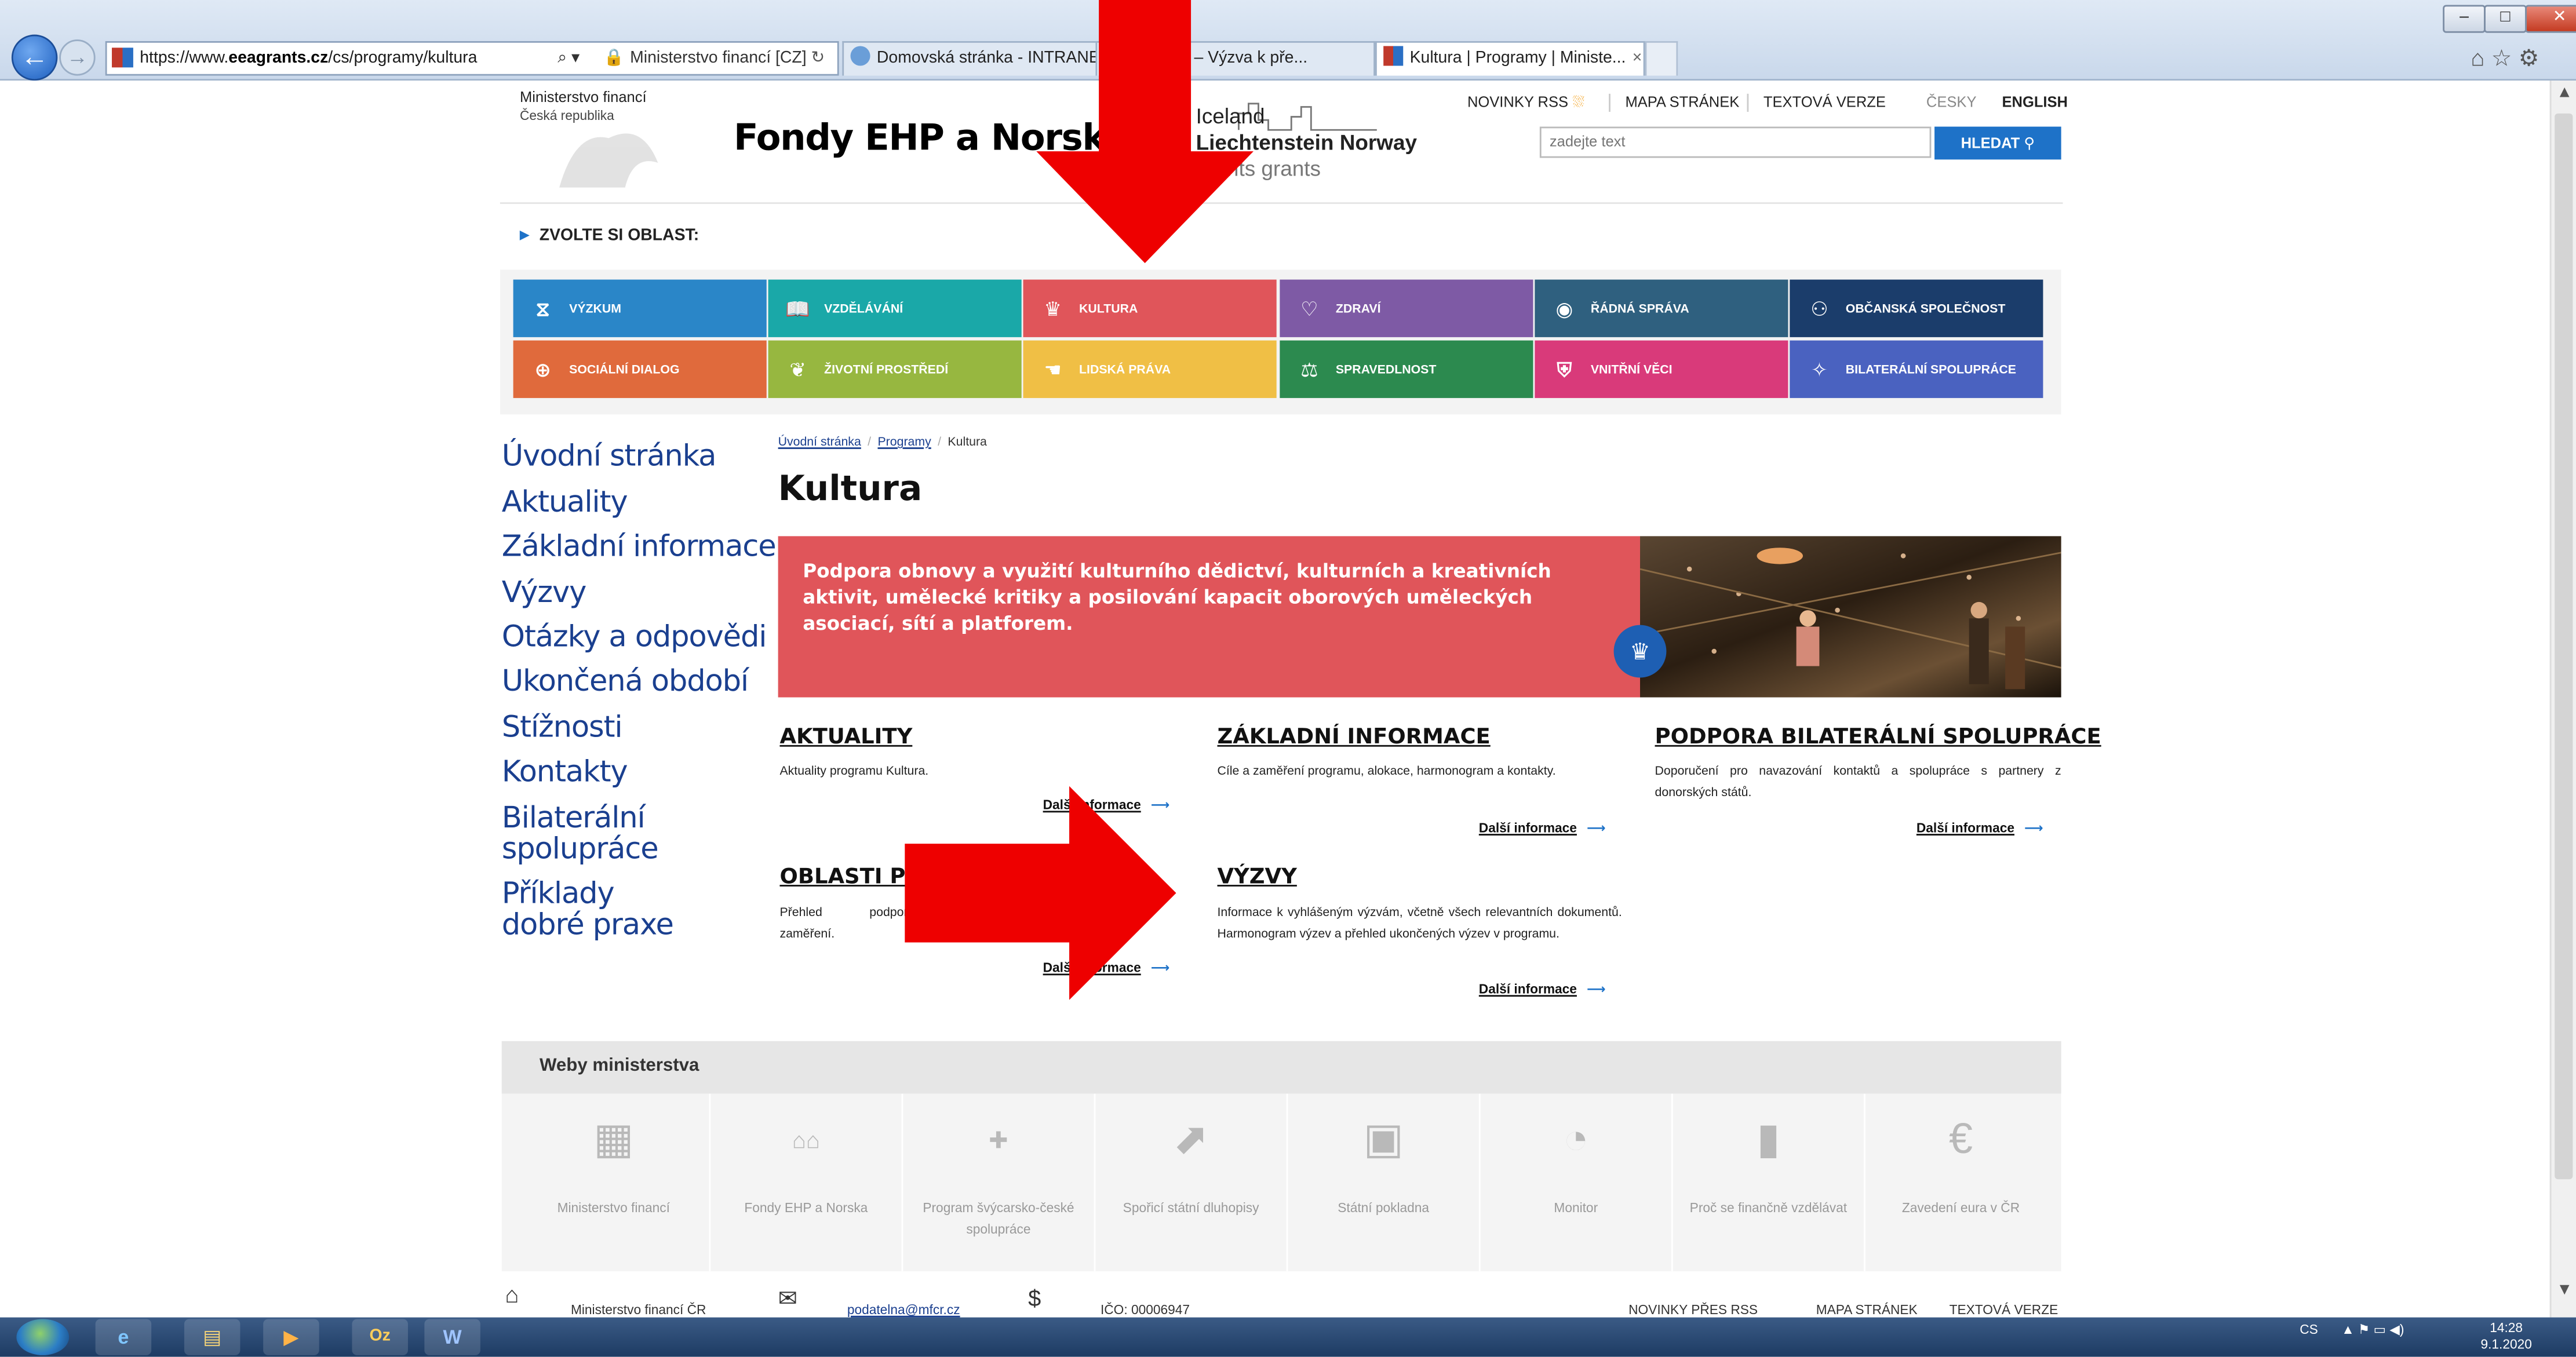 This screenshot has height=1357, width=2576. Describe the element at coordinates (807, 1182) in the screenshot. I see `site-link-fondy: ⌂⌂ Fondy EHP a Norska` at that location.